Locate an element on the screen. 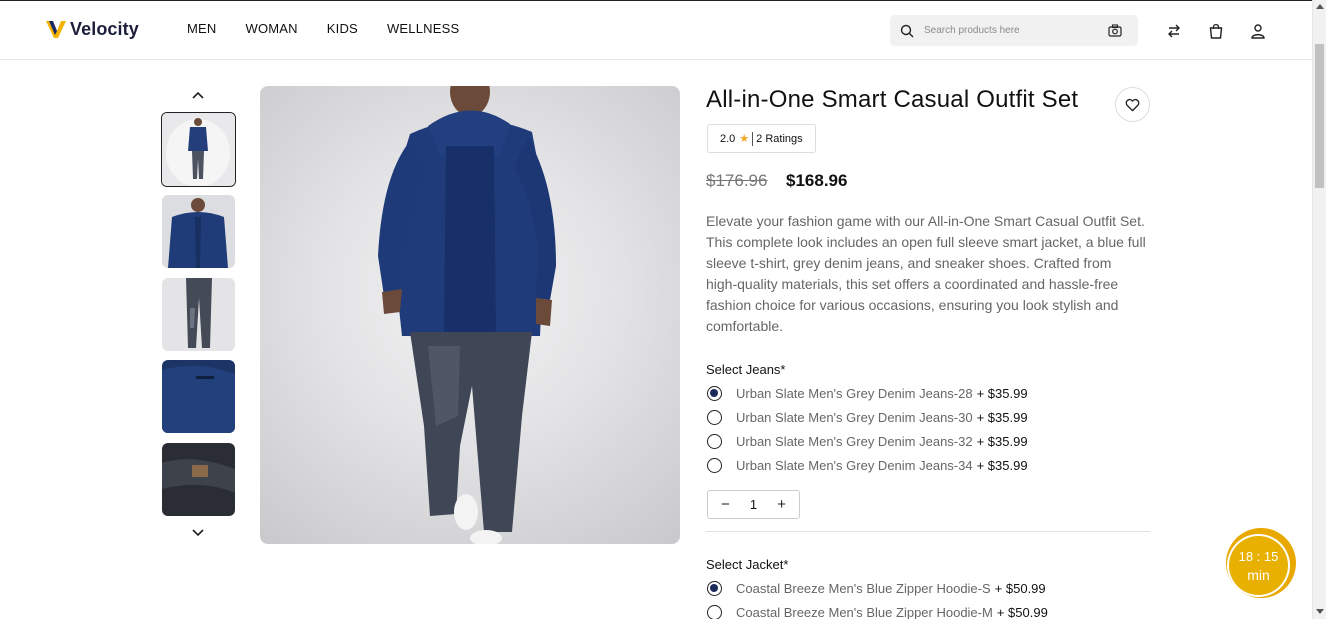  countdown-timer: 18 : 15 min is located at coordinates (1258, 565).